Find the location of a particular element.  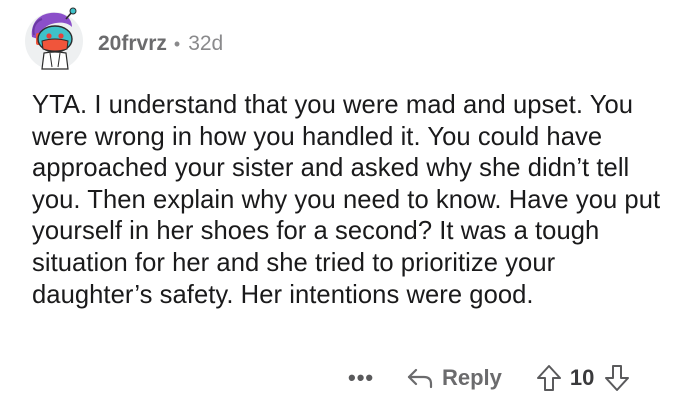

comment-header: 20frvrz • 32d is located at coordinates (122, 39).